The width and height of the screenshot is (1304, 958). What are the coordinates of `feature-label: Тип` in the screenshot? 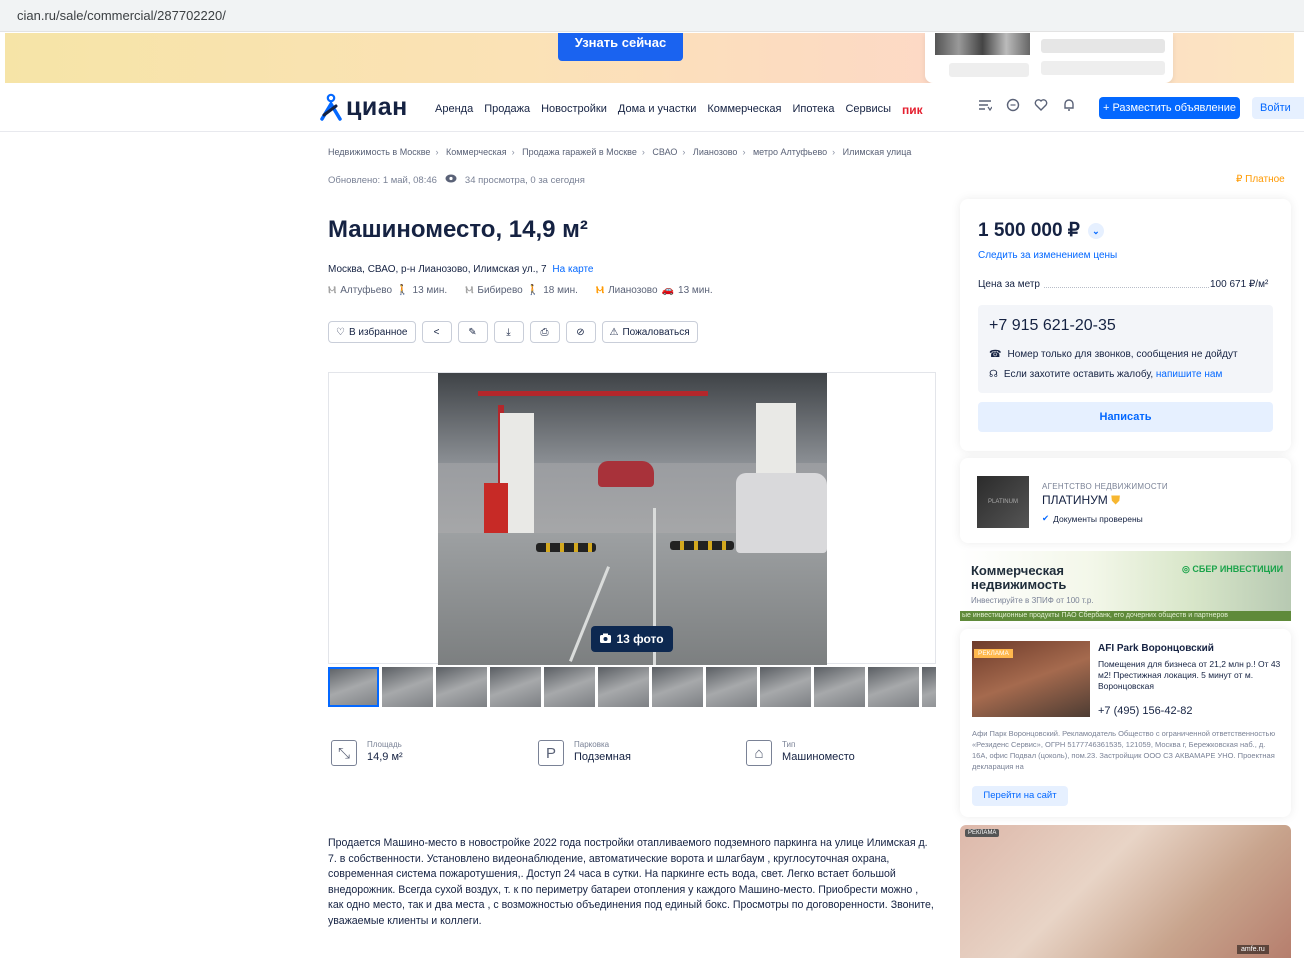 It's located at (789, 744).